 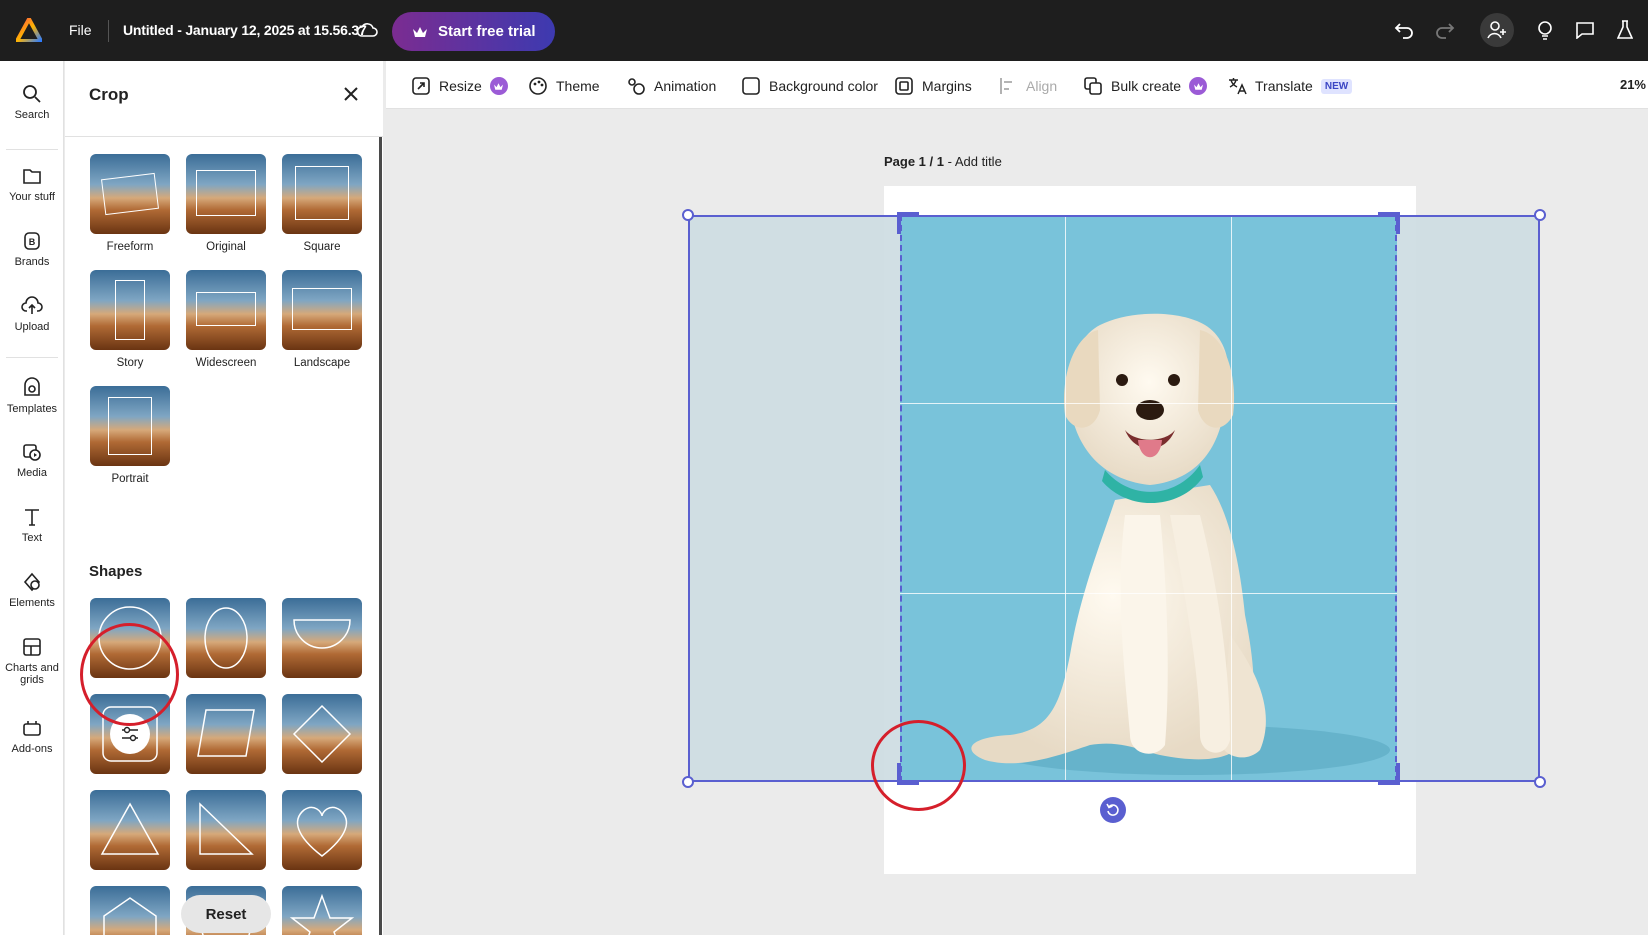 What do you see at coordinates (32, 525) in the screenshot?
I see `rail-text: Text` at bounding box center [32, 525].